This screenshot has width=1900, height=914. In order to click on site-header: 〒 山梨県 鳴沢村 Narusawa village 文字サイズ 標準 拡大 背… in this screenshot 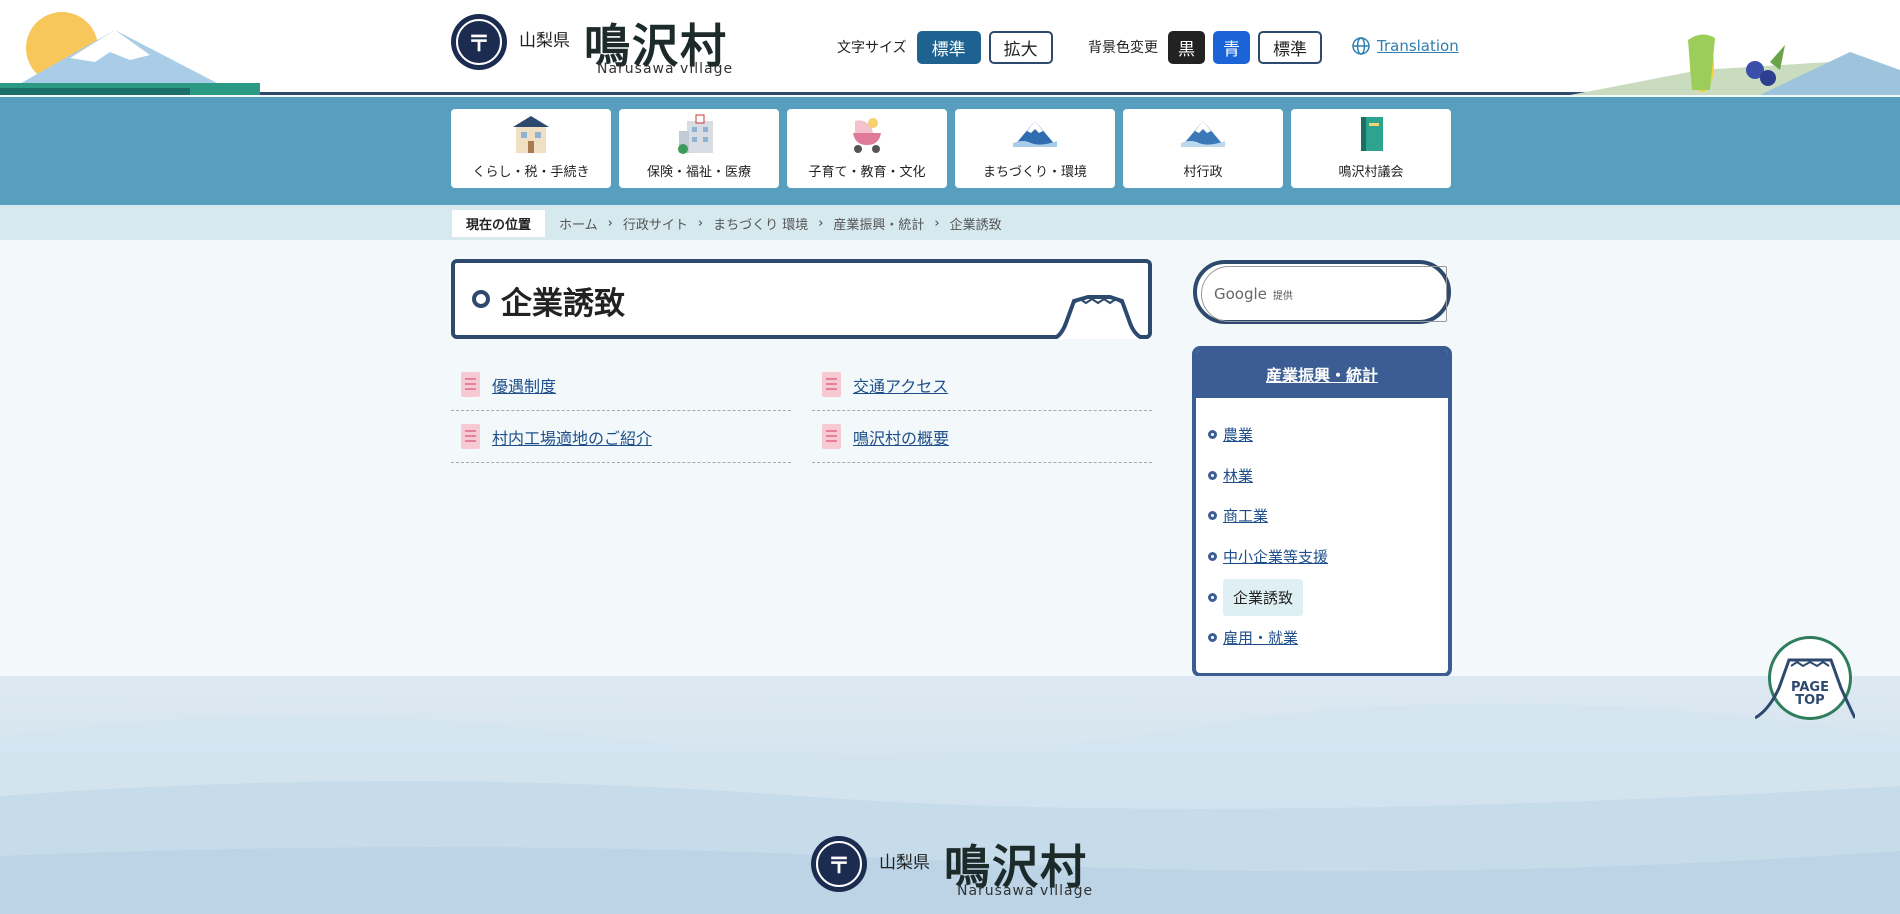, I will do `click(950, 47)`.